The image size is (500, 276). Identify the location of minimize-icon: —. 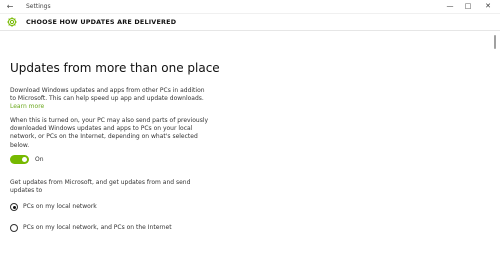
(450, 6).